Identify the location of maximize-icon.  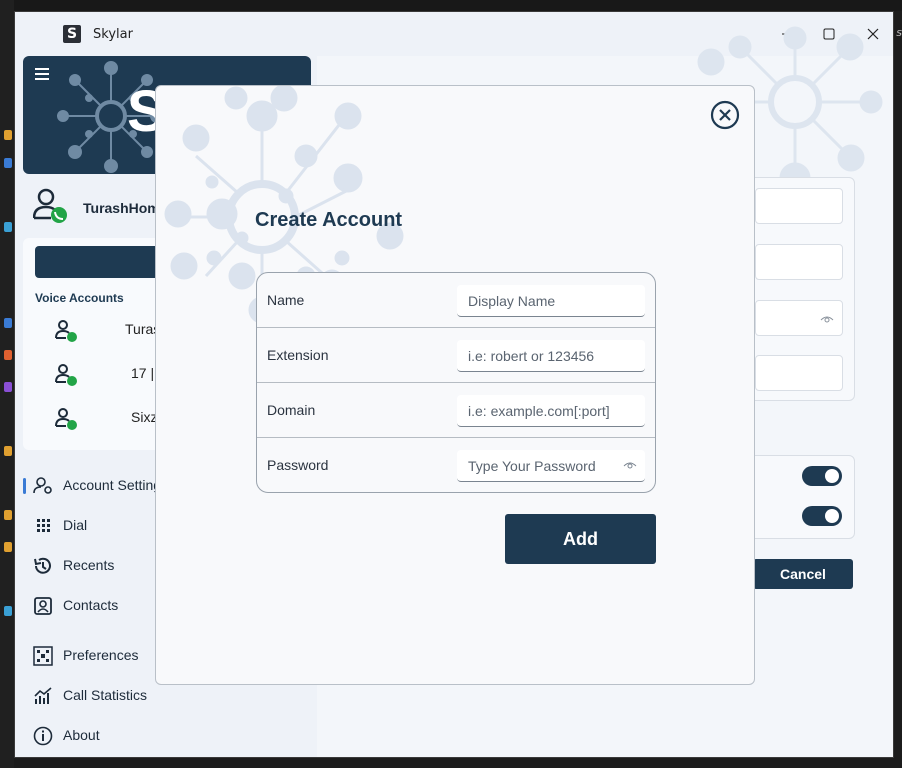
(829, 34).